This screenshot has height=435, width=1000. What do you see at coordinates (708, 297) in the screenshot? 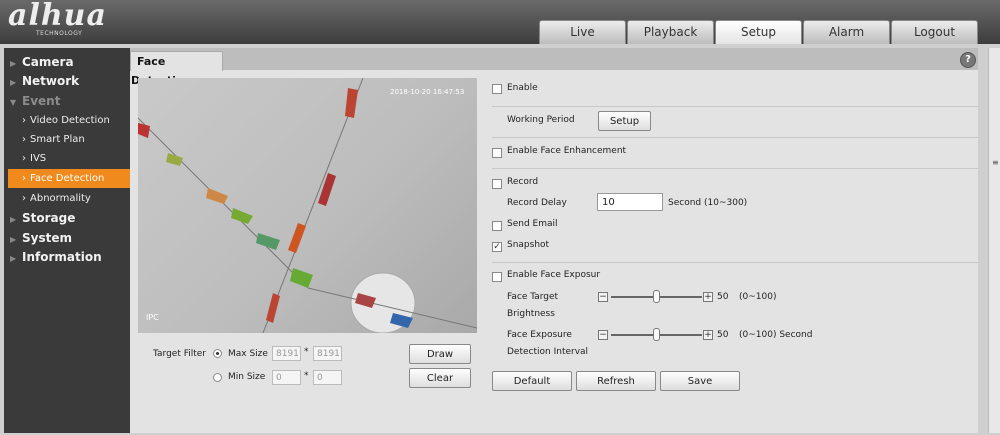
I see `brightness-plus-button: +` at bounding box center [708, 297].